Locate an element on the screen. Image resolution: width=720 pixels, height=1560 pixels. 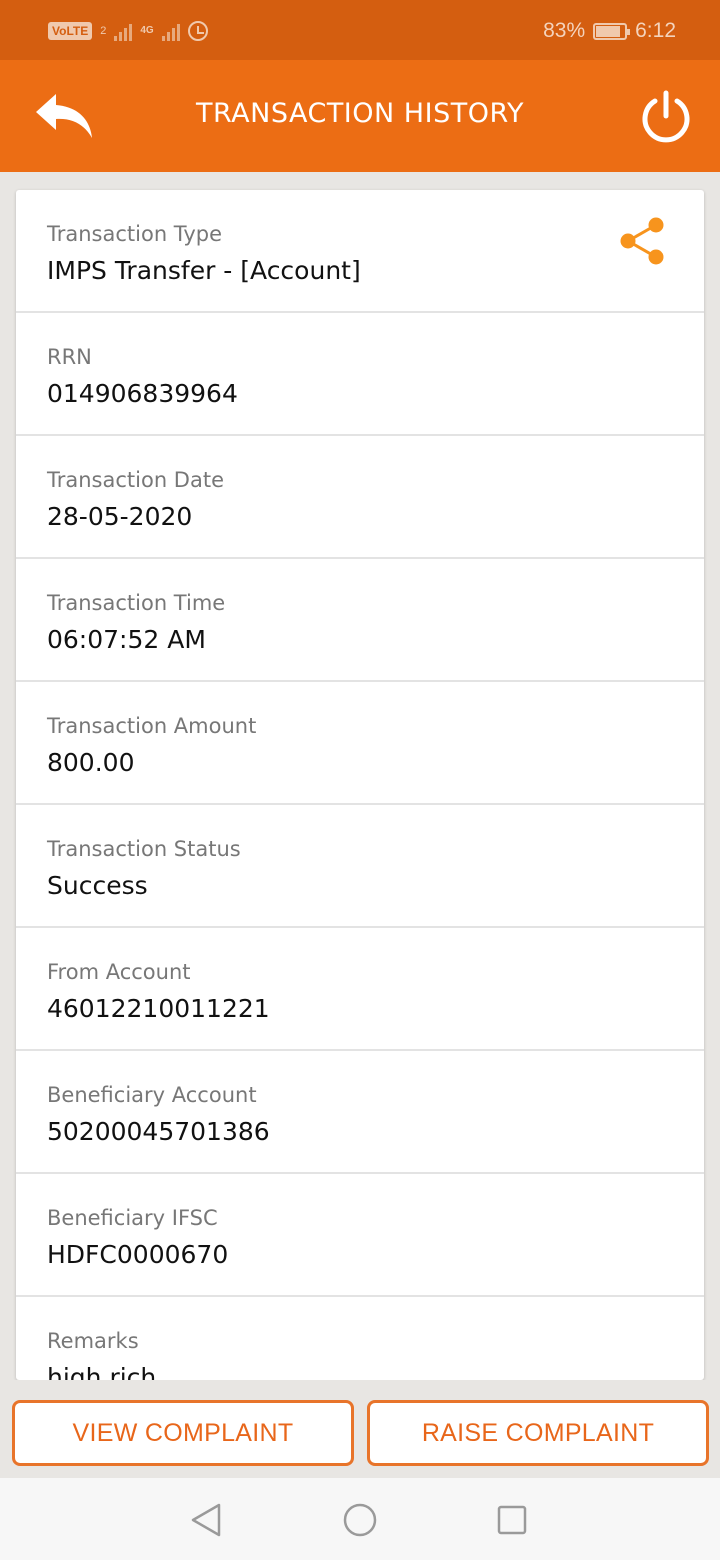
battery-icon is located at coordinates (612, 31).